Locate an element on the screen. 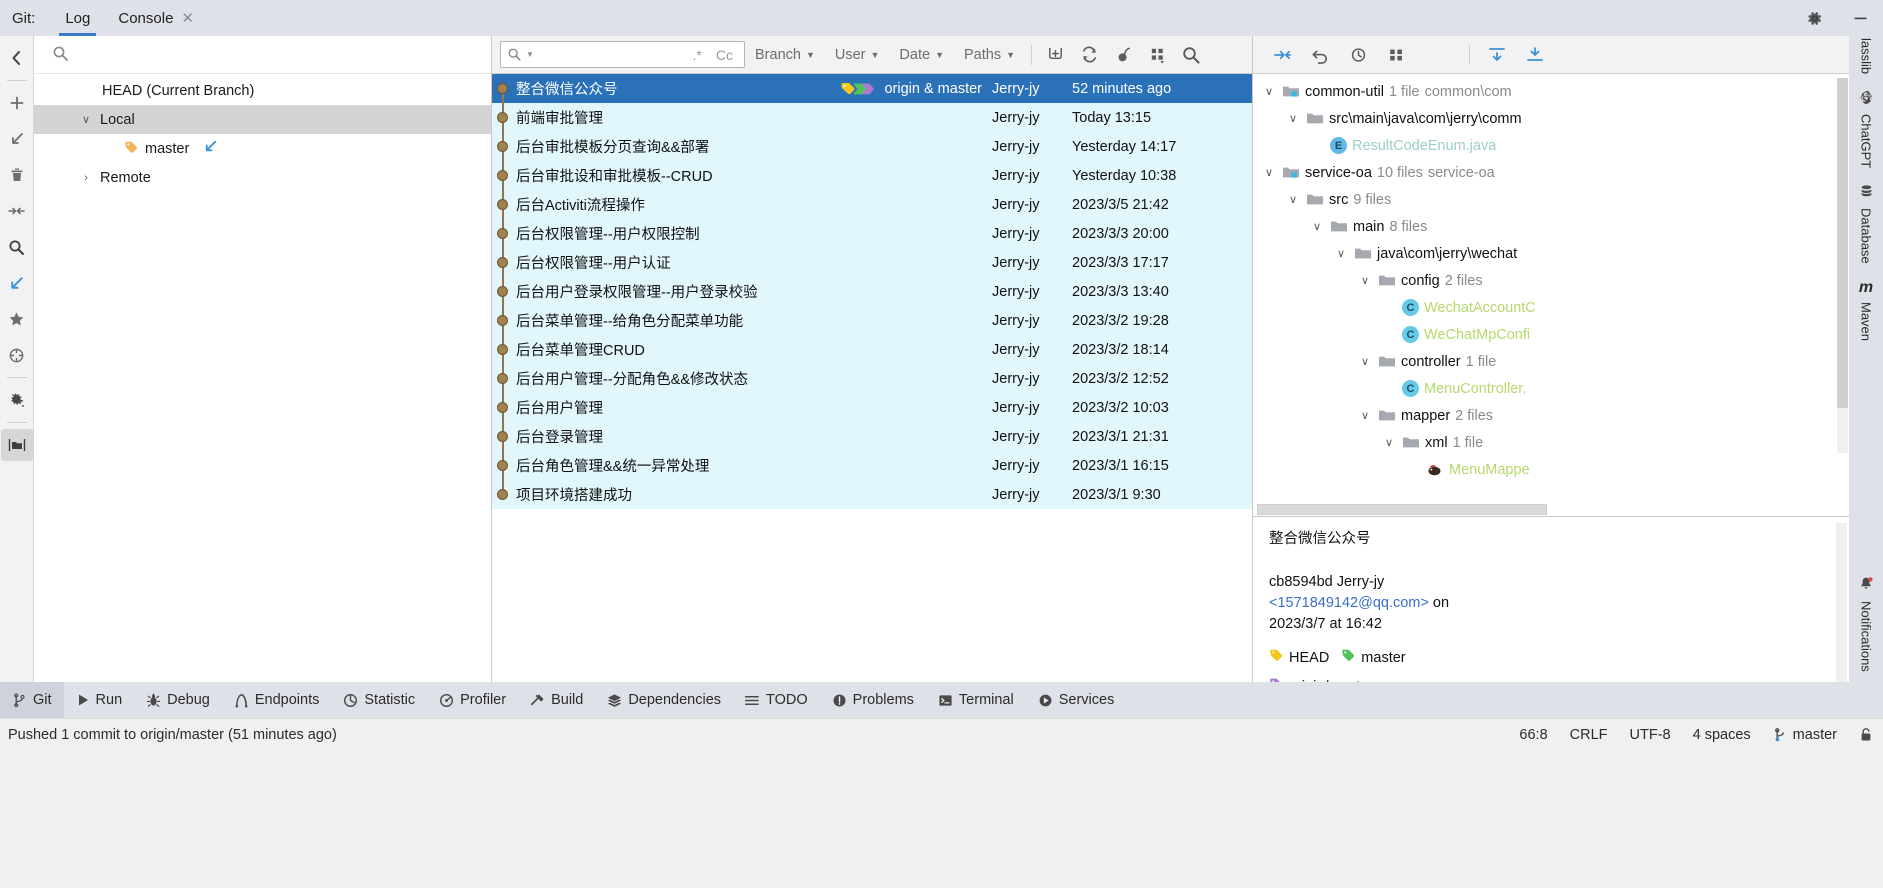  branch-row-master: master is located at coordinates (262, 148).